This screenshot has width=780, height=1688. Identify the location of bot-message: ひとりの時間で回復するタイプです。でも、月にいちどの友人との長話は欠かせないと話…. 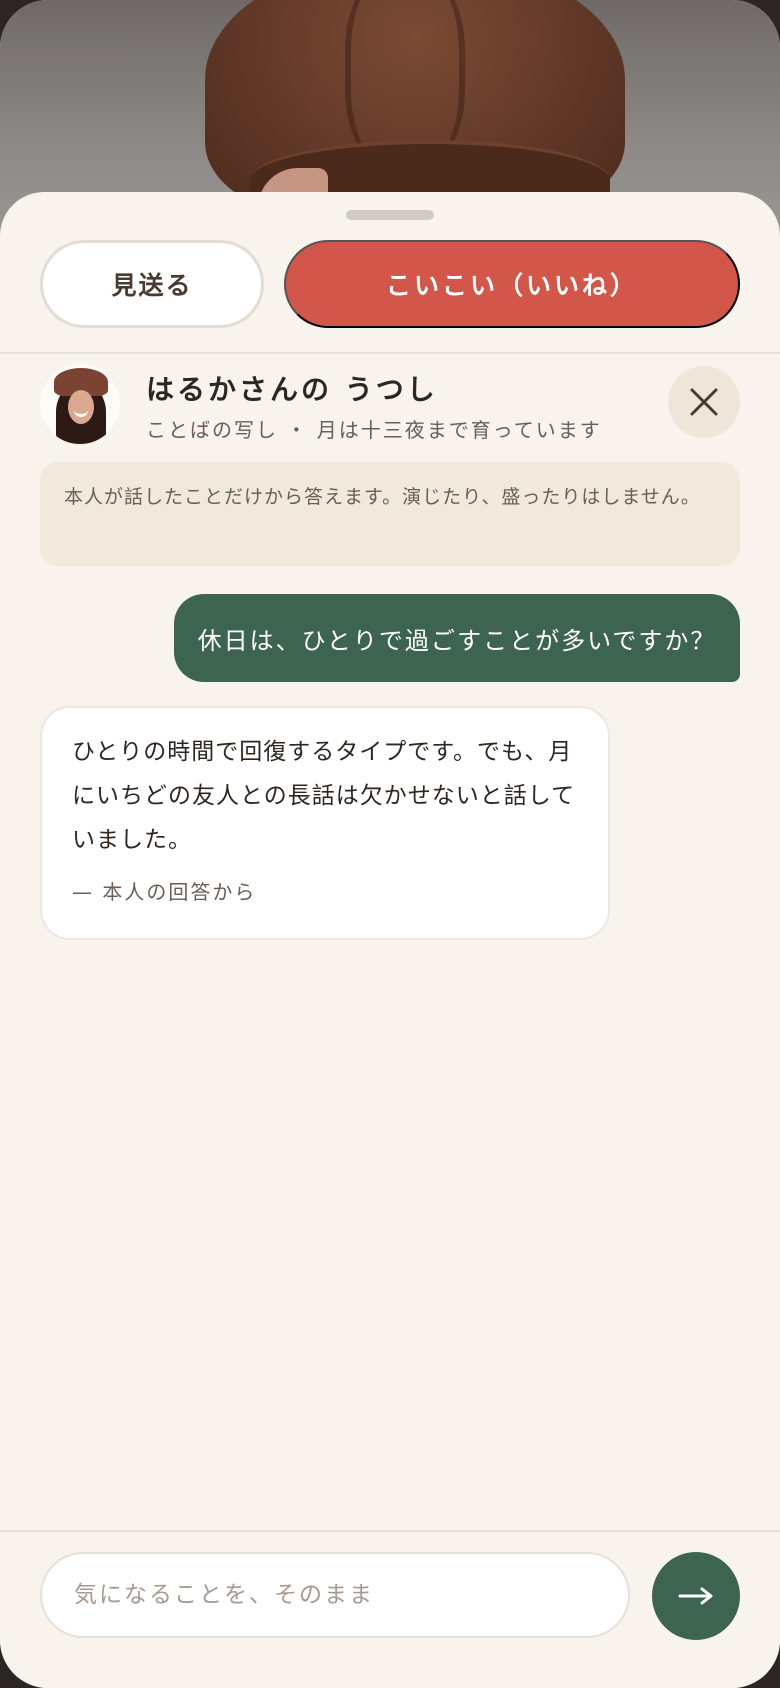
(325, 823).